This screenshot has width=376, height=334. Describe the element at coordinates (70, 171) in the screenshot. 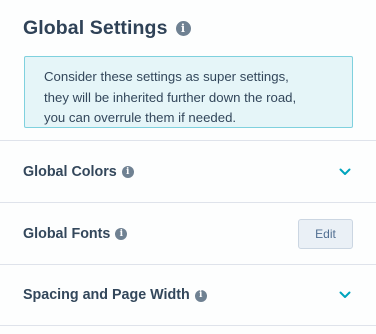

I see `section-label: Global Colors` at that location.